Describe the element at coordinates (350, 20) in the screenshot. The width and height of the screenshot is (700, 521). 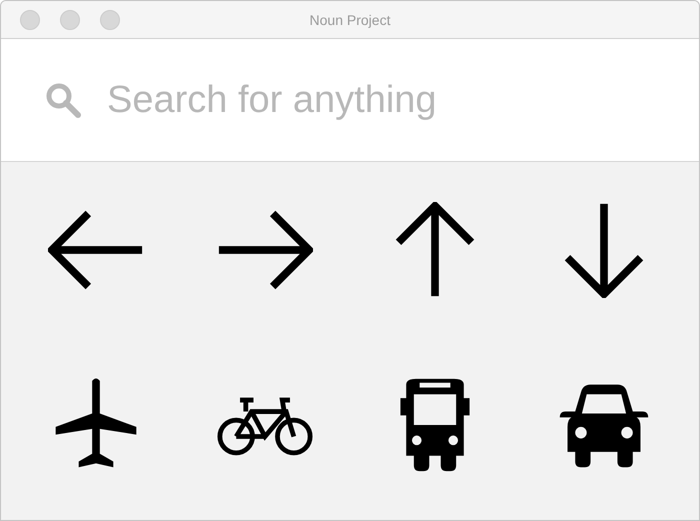
I see `window-title: Noun Project` at that location.